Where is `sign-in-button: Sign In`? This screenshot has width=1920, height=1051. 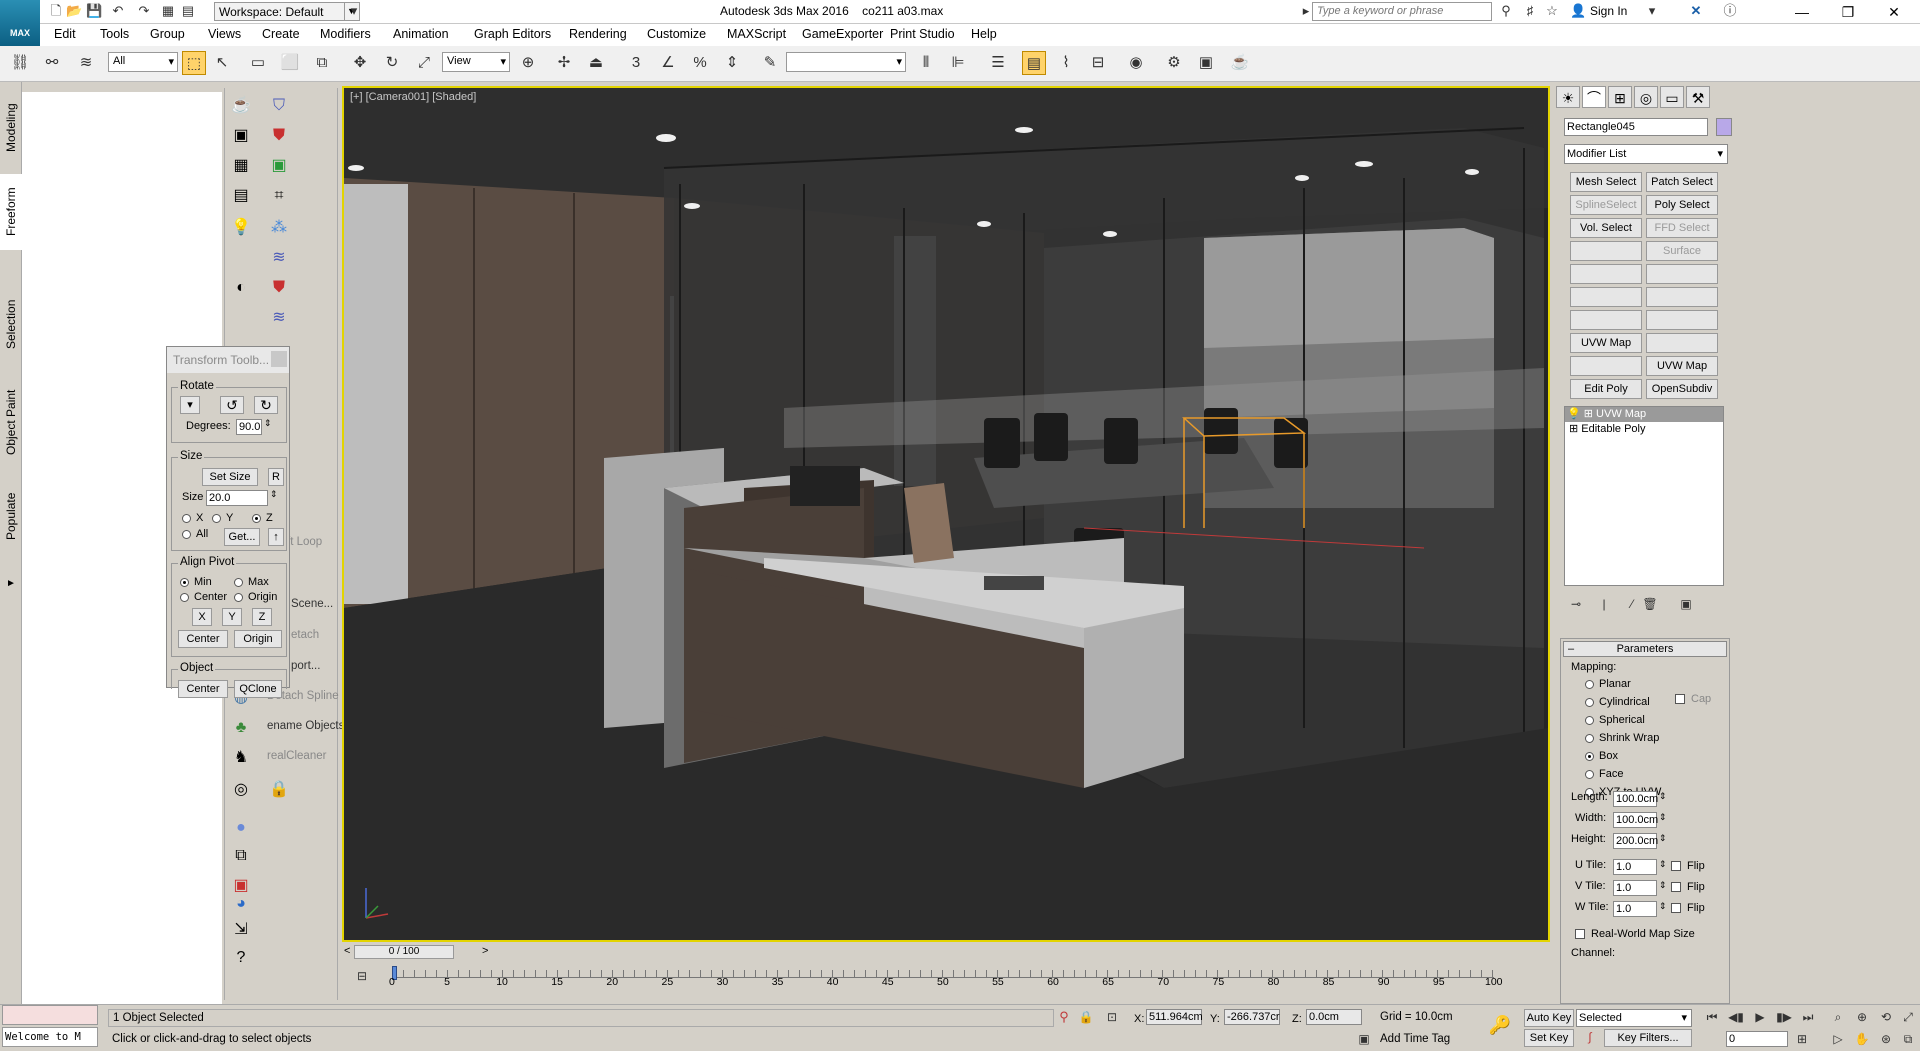 sign-in-button: Sign In is located at coordinates (1608, 11).